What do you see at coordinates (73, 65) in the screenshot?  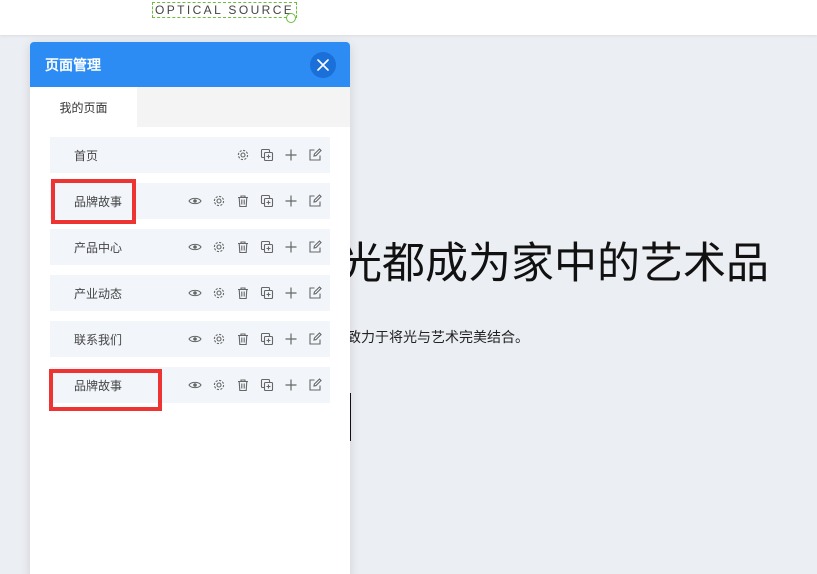 I see `panel-title: 页面管理` at bounding box center [73, 65].